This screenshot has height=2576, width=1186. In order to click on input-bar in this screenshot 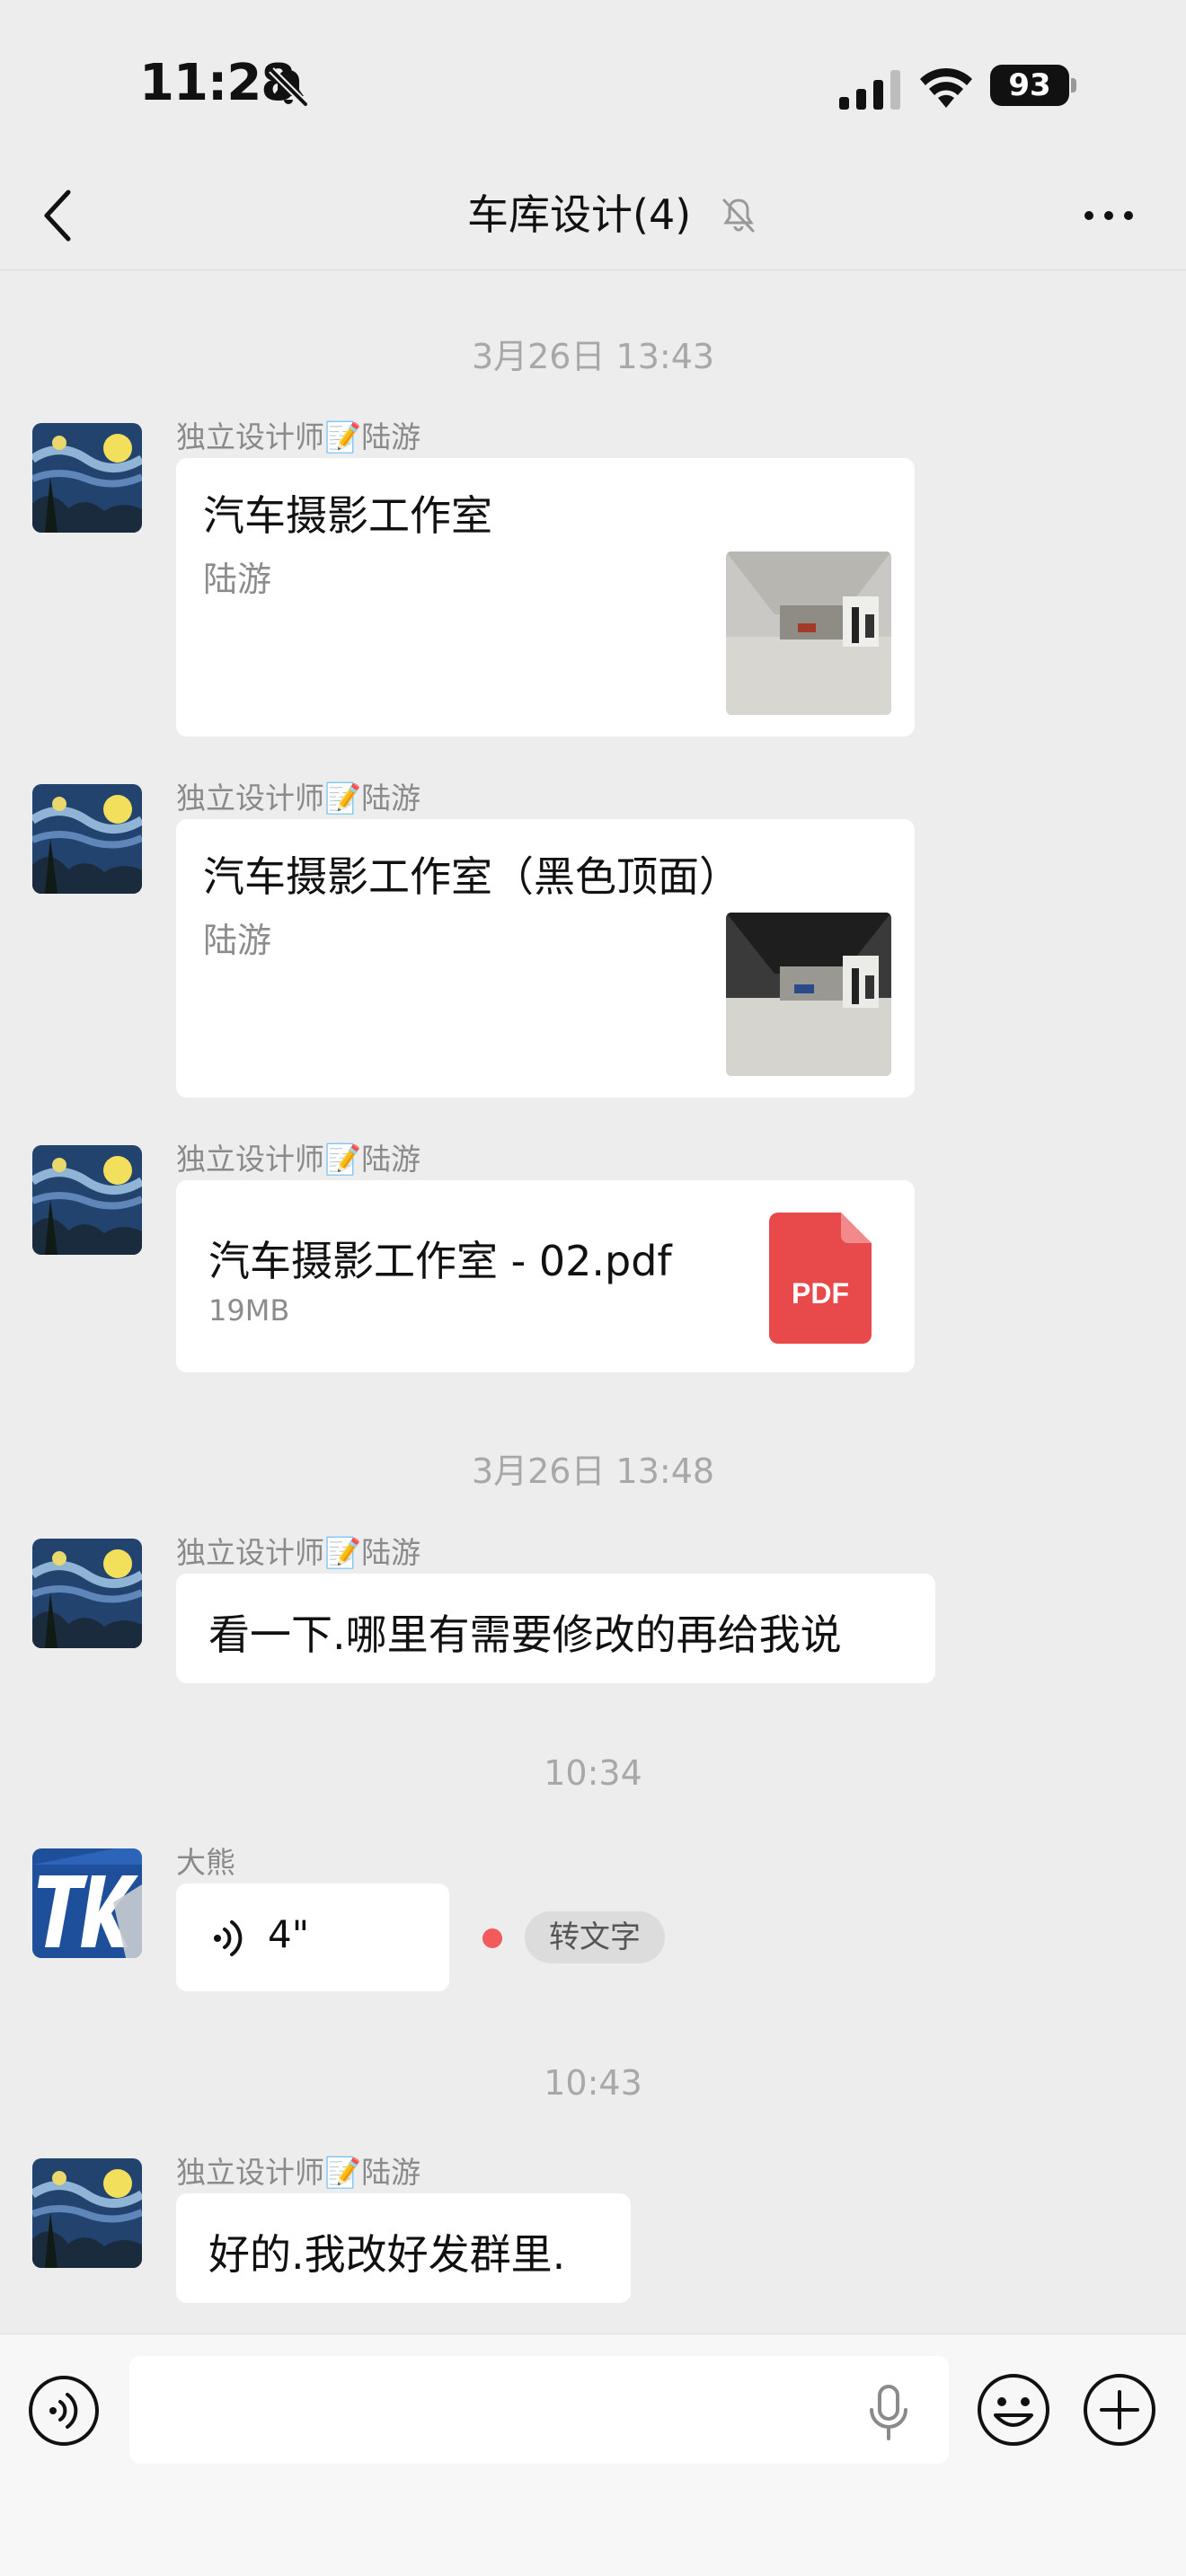, I will do `click(593, 2454)`.